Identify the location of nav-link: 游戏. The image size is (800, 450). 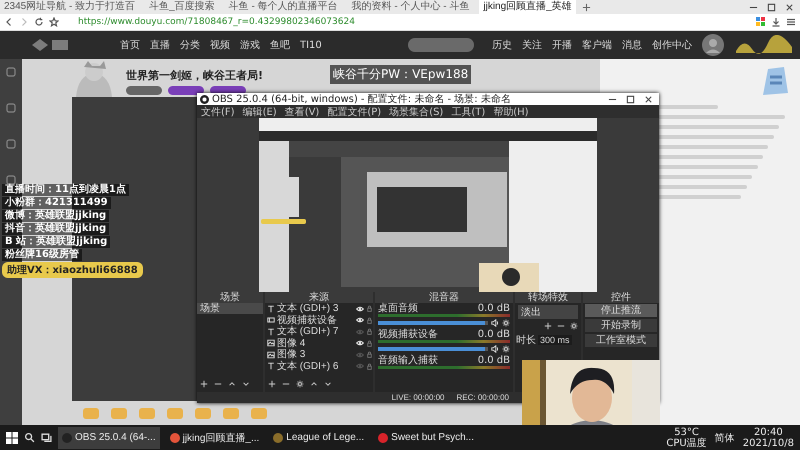
(250, 45).